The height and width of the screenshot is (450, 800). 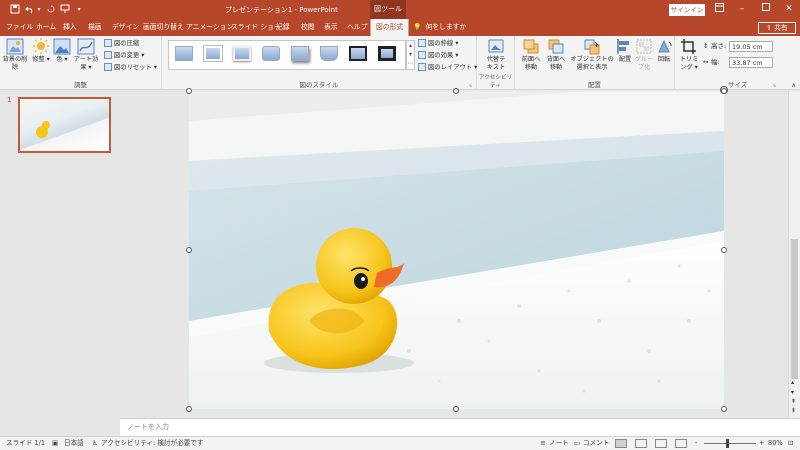 What do you see at coordinates (152, 443) in the screenshot?
I see `accessibility-status: アクセシビリティ: 検討が必要です` at bounding box center [152, 443].